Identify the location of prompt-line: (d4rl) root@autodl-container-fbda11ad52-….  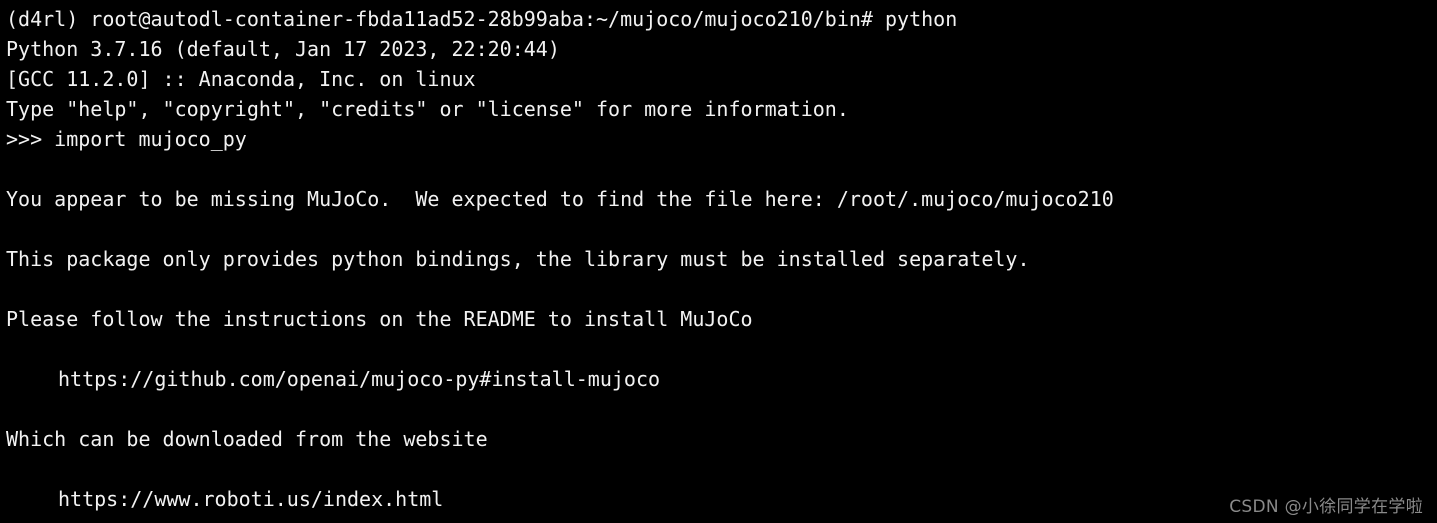
(482, 19).